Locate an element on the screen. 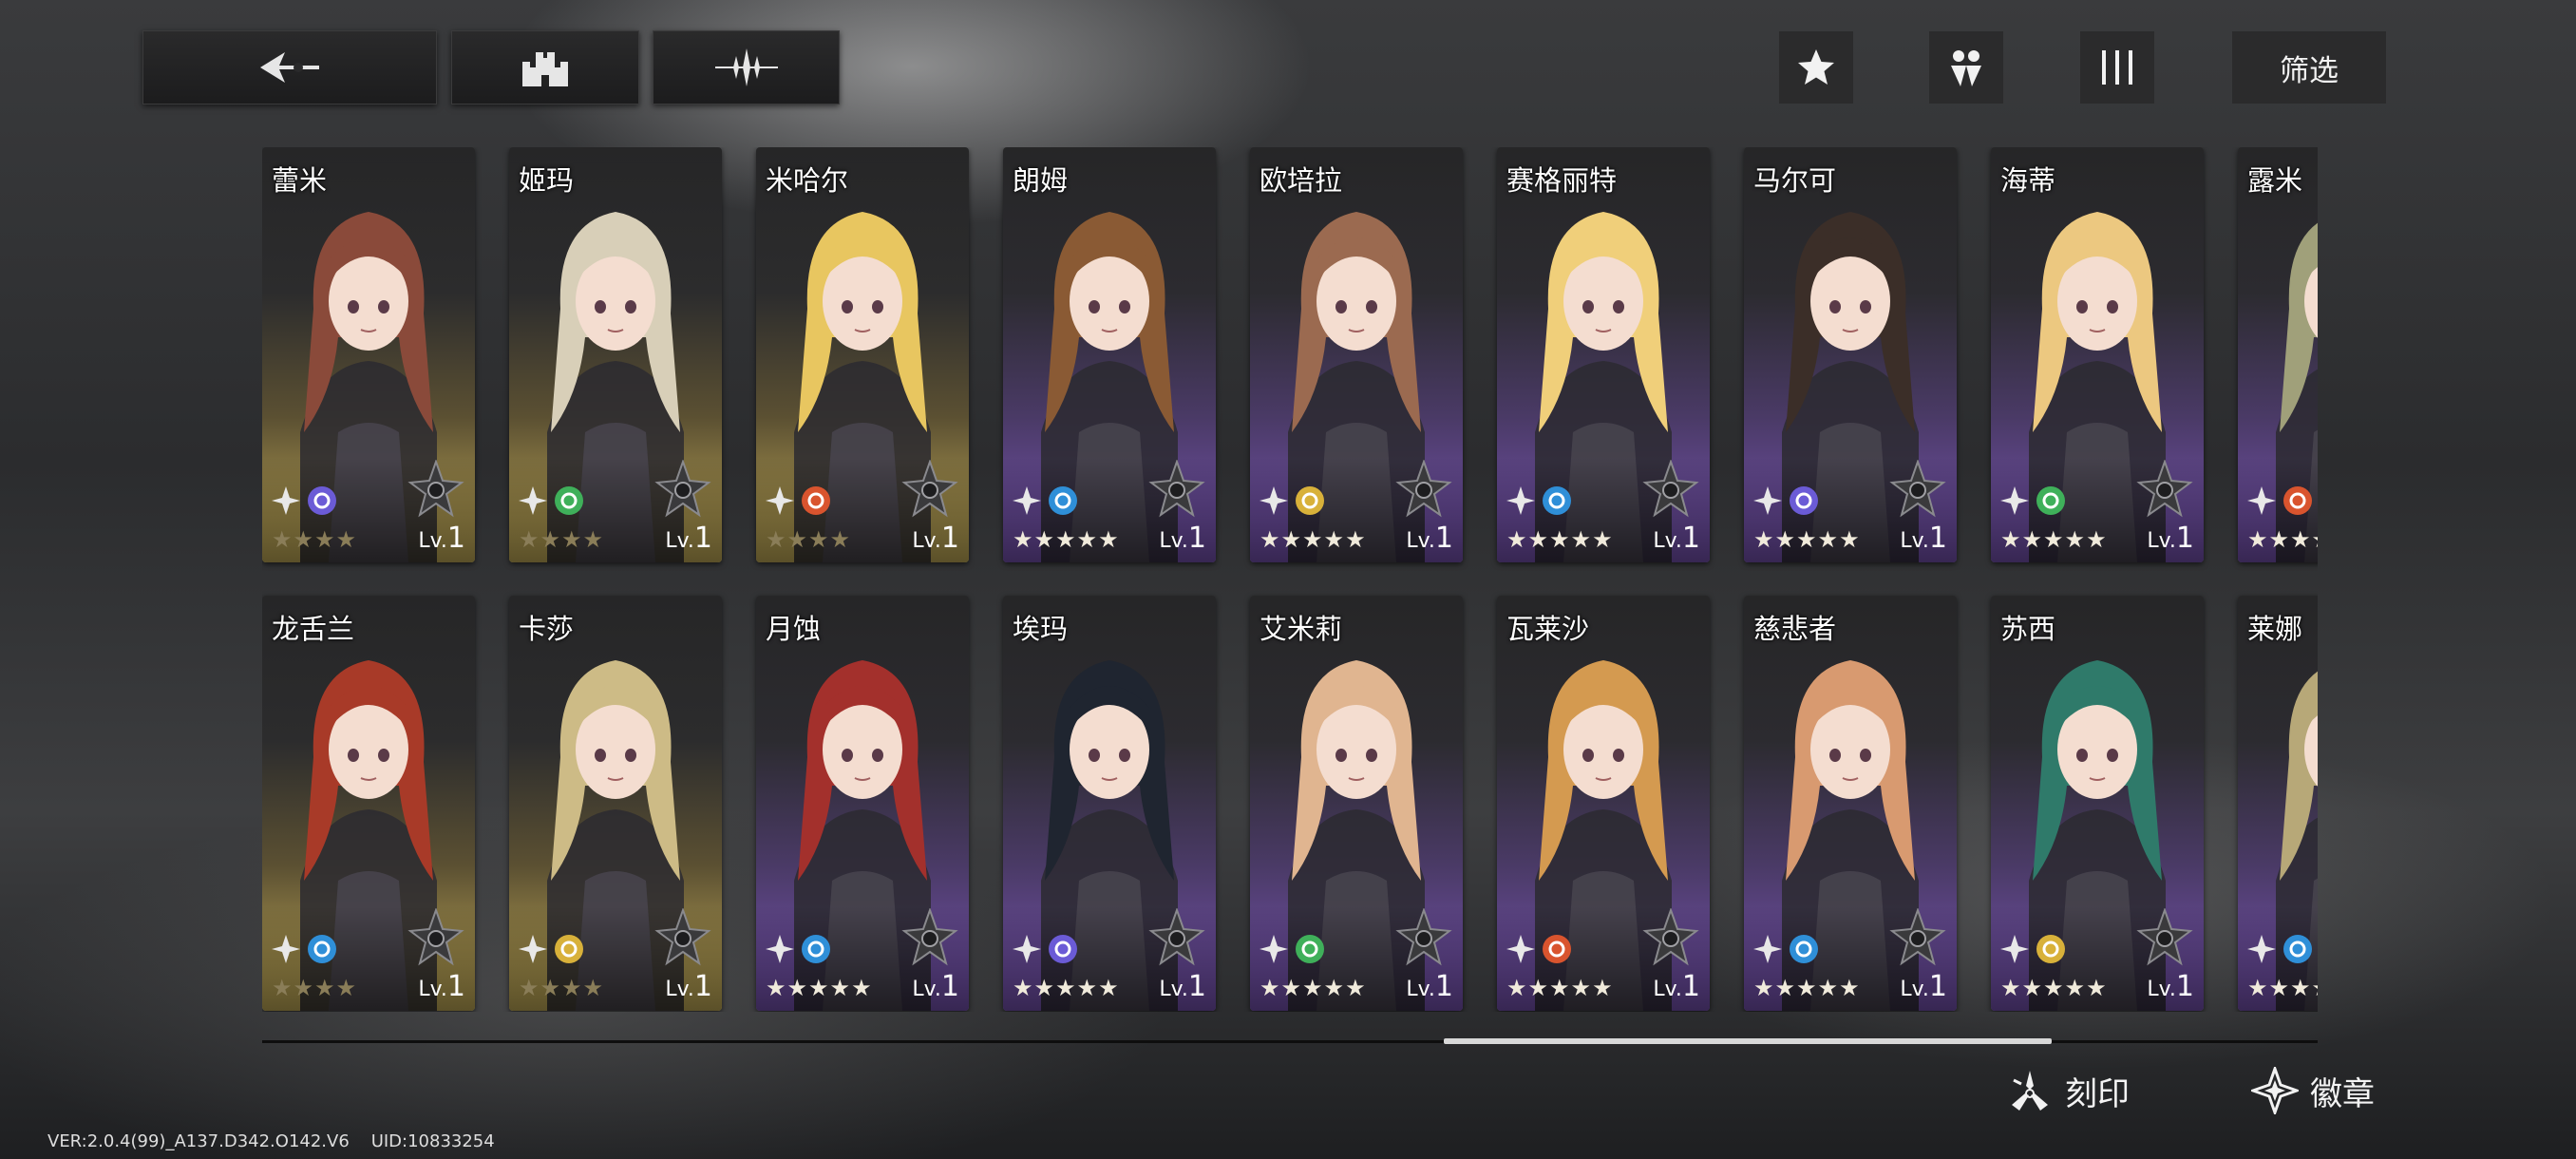 The width and height of the screenshot is (2576, 1159). character-card: 欧培拉 ★★★★★ Lv.1 is located at coordinates (1356, 354).